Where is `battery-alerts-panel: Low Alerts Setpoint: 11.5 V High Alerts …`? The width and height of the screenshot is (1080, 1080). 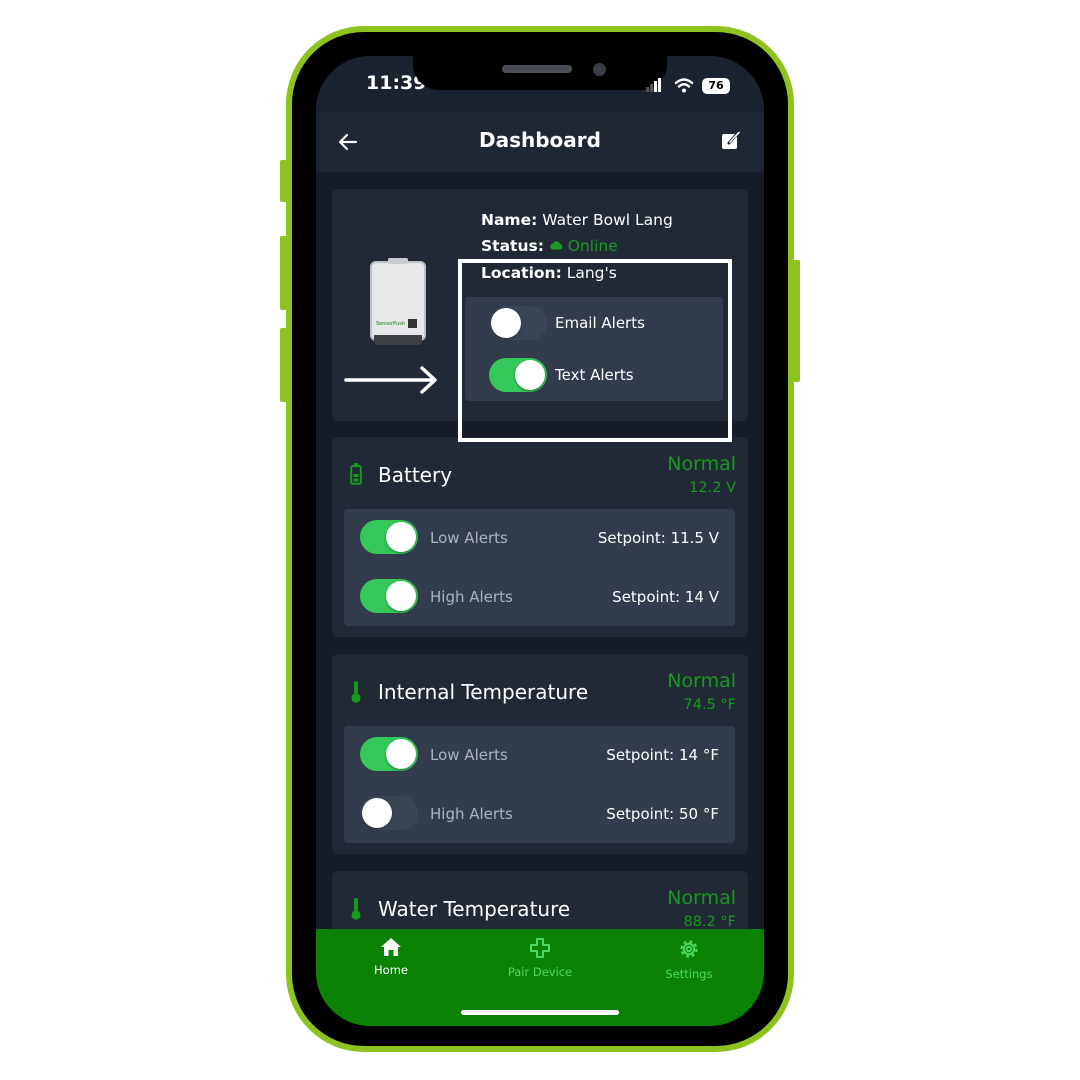 battery-alerts-panel: Low Alerts Setpoint: 11.5 V High Alerts … is located at coordinates (539, 567).